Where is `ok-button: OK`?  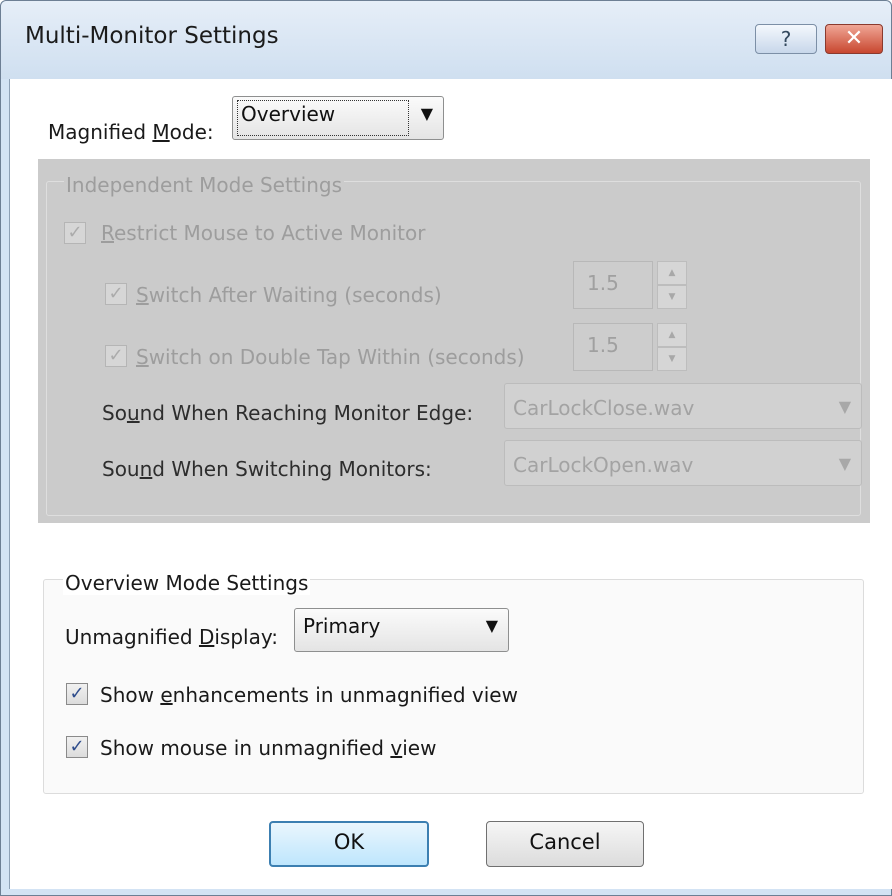 ok-button: OK is located at coordinates (349, 844).